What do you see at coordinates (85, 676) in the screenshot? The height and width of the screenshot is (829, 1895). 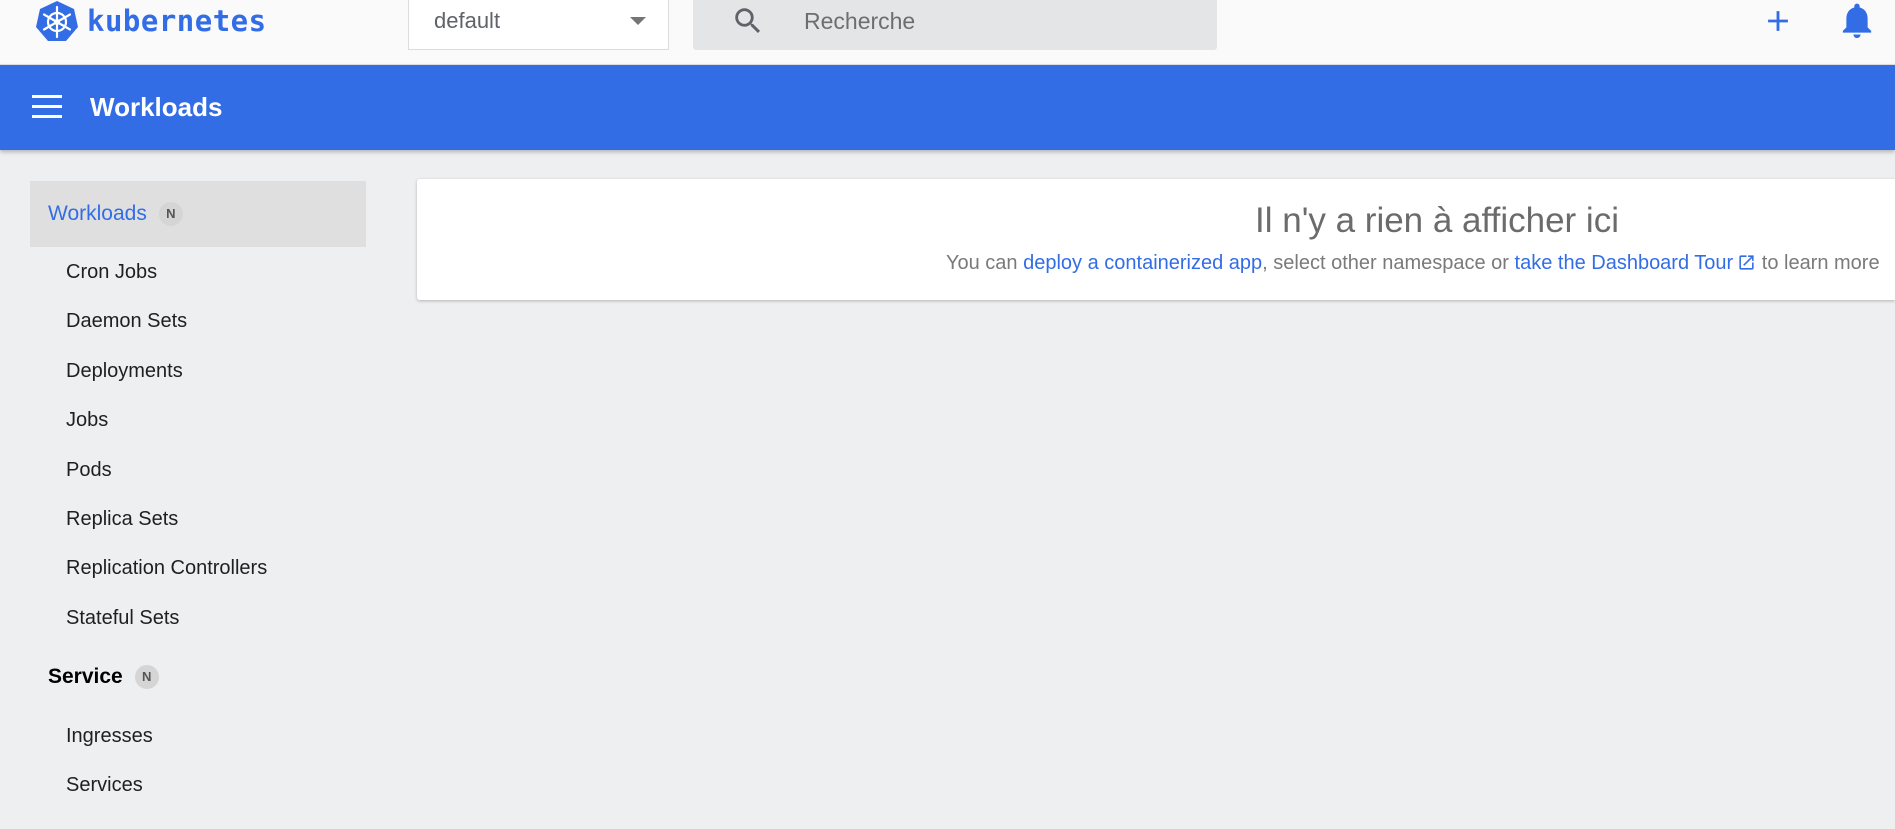 I see `sidebar-group-label: Service` at bounding box center [85, 676].